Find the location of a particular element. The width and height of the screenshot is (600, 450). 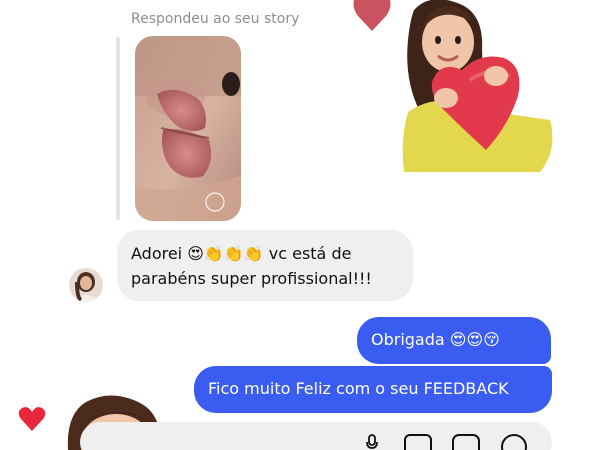

story-reply-indicator is located at coordinates (118, 128).